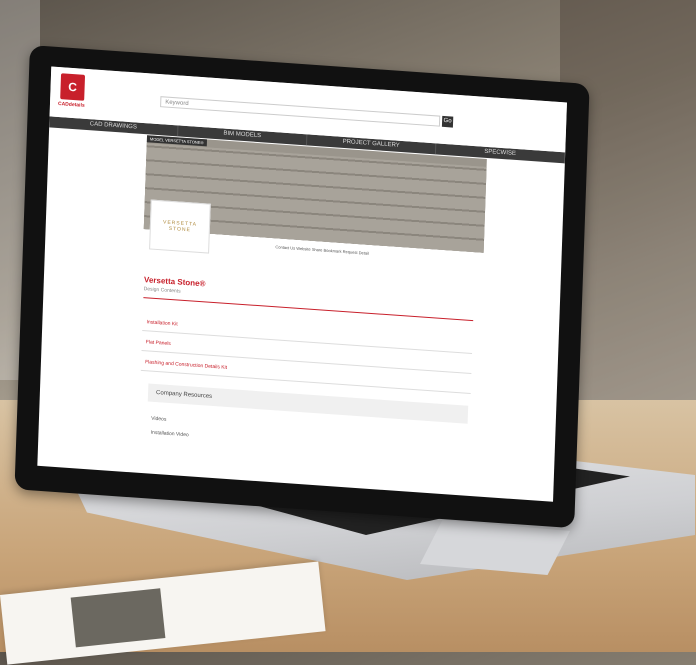  What do you see at coordinates (158, 419) in the screenshot?
I see `resource-link: Videos` at bounding box center [158, 419].